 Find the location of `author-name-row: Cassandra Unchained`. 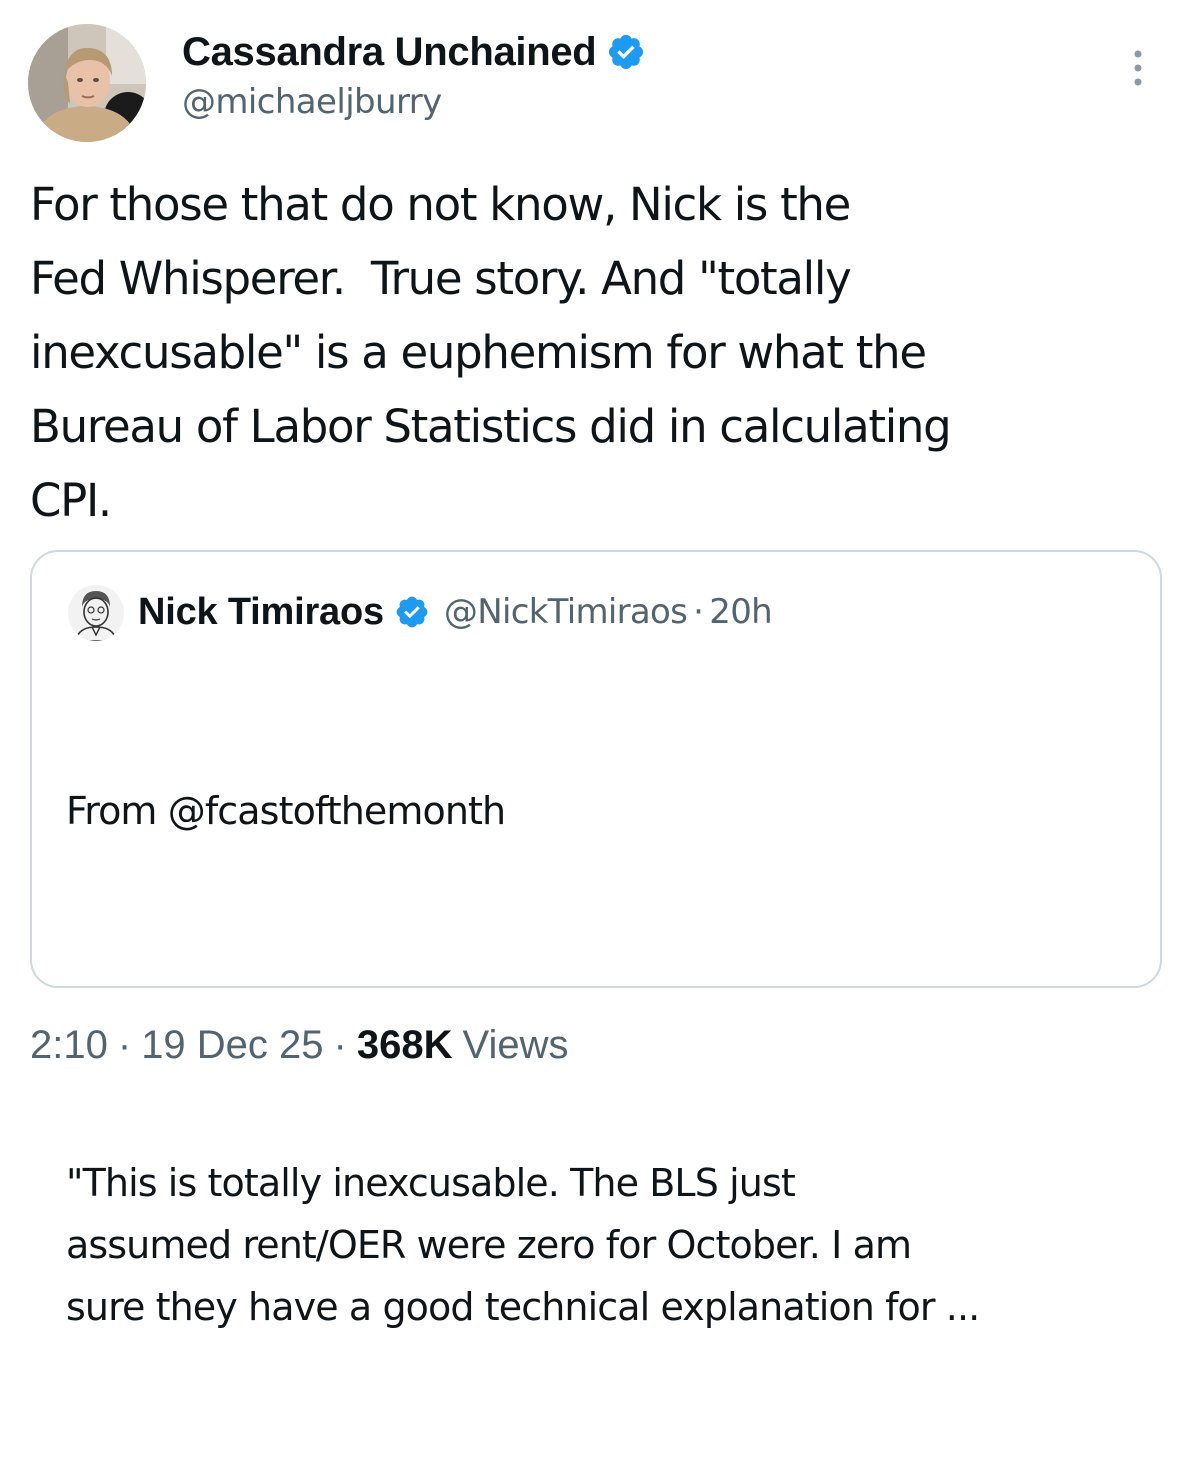

author-name-row: Cassandra Unchained is located at coordinates (414, 52).